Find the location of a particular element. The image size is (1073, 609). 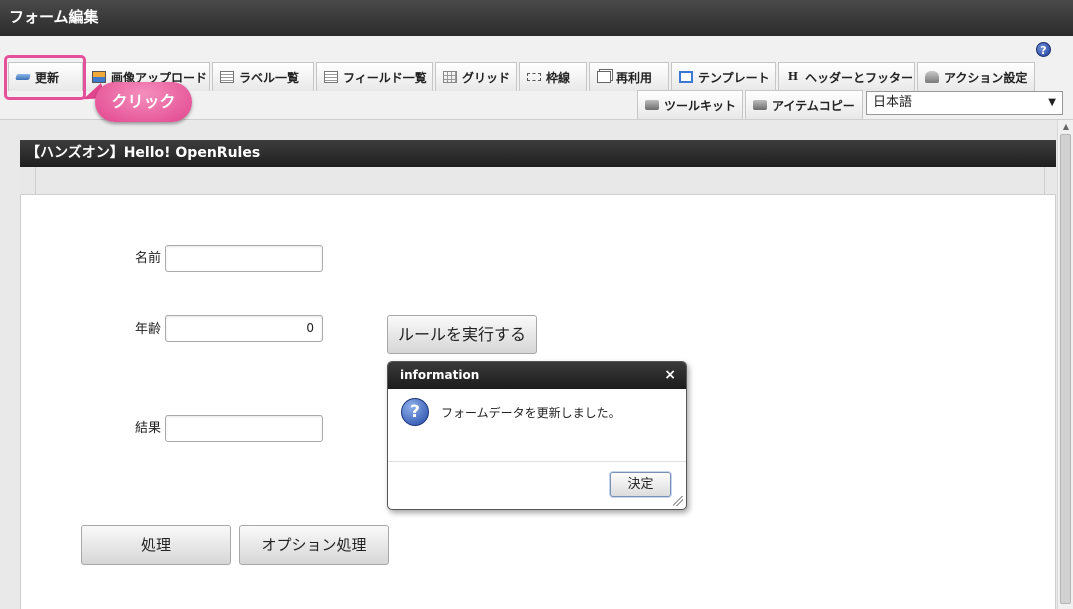

copy-icon is located at coordinates (604, 77).